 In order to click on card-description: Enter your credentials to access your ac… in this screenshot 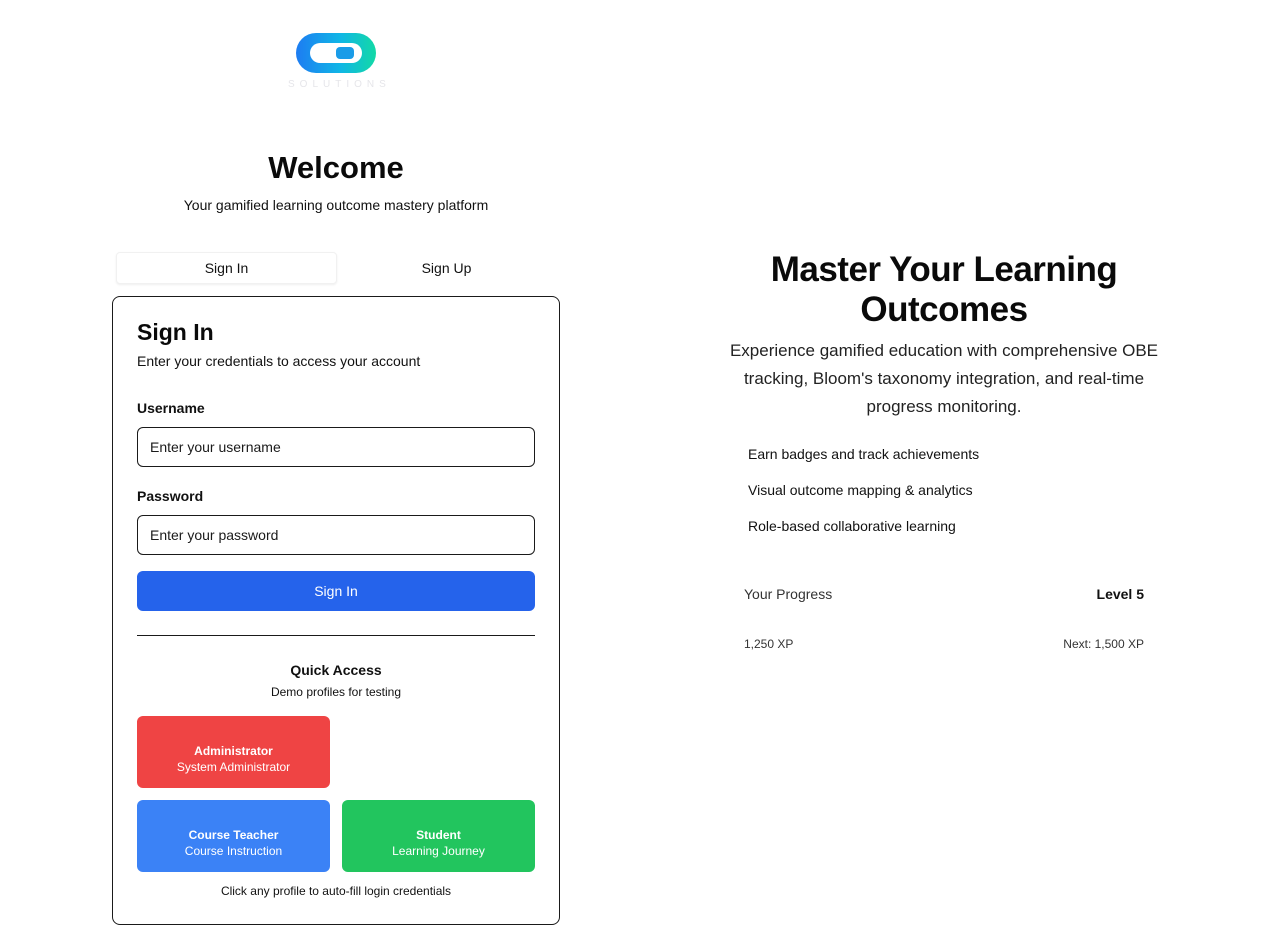, I will do `click(279, 361)`.